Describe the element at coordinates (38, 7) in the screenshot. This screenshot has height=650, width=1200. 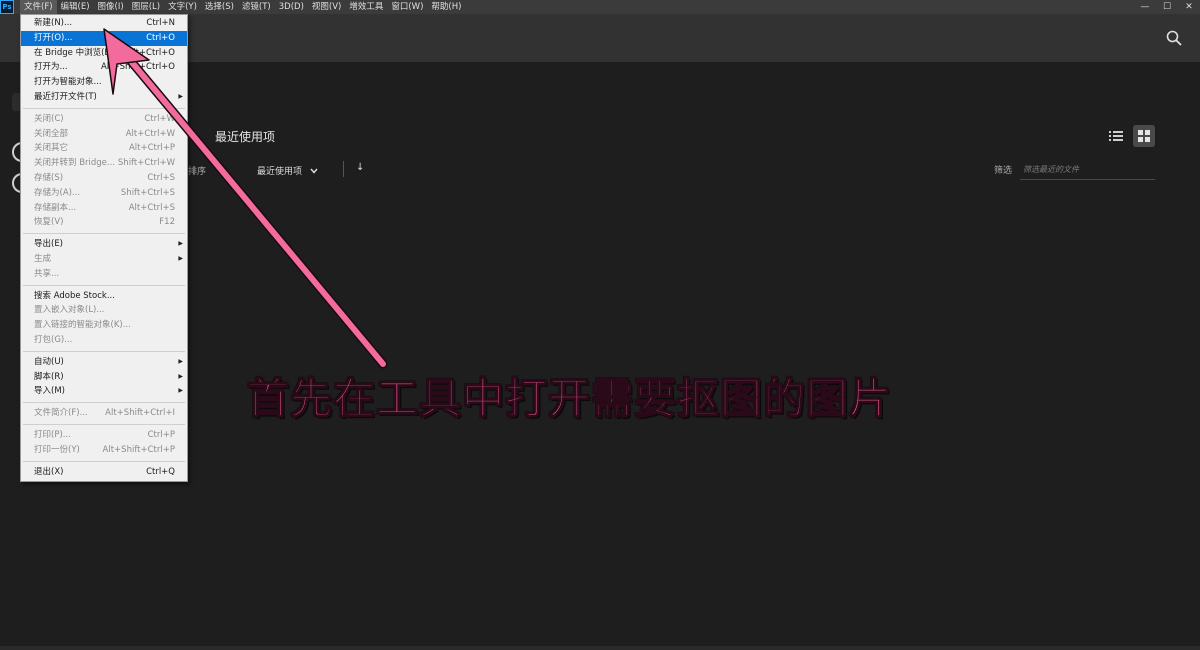
I see `menu-file: 文件(F)` at that location.